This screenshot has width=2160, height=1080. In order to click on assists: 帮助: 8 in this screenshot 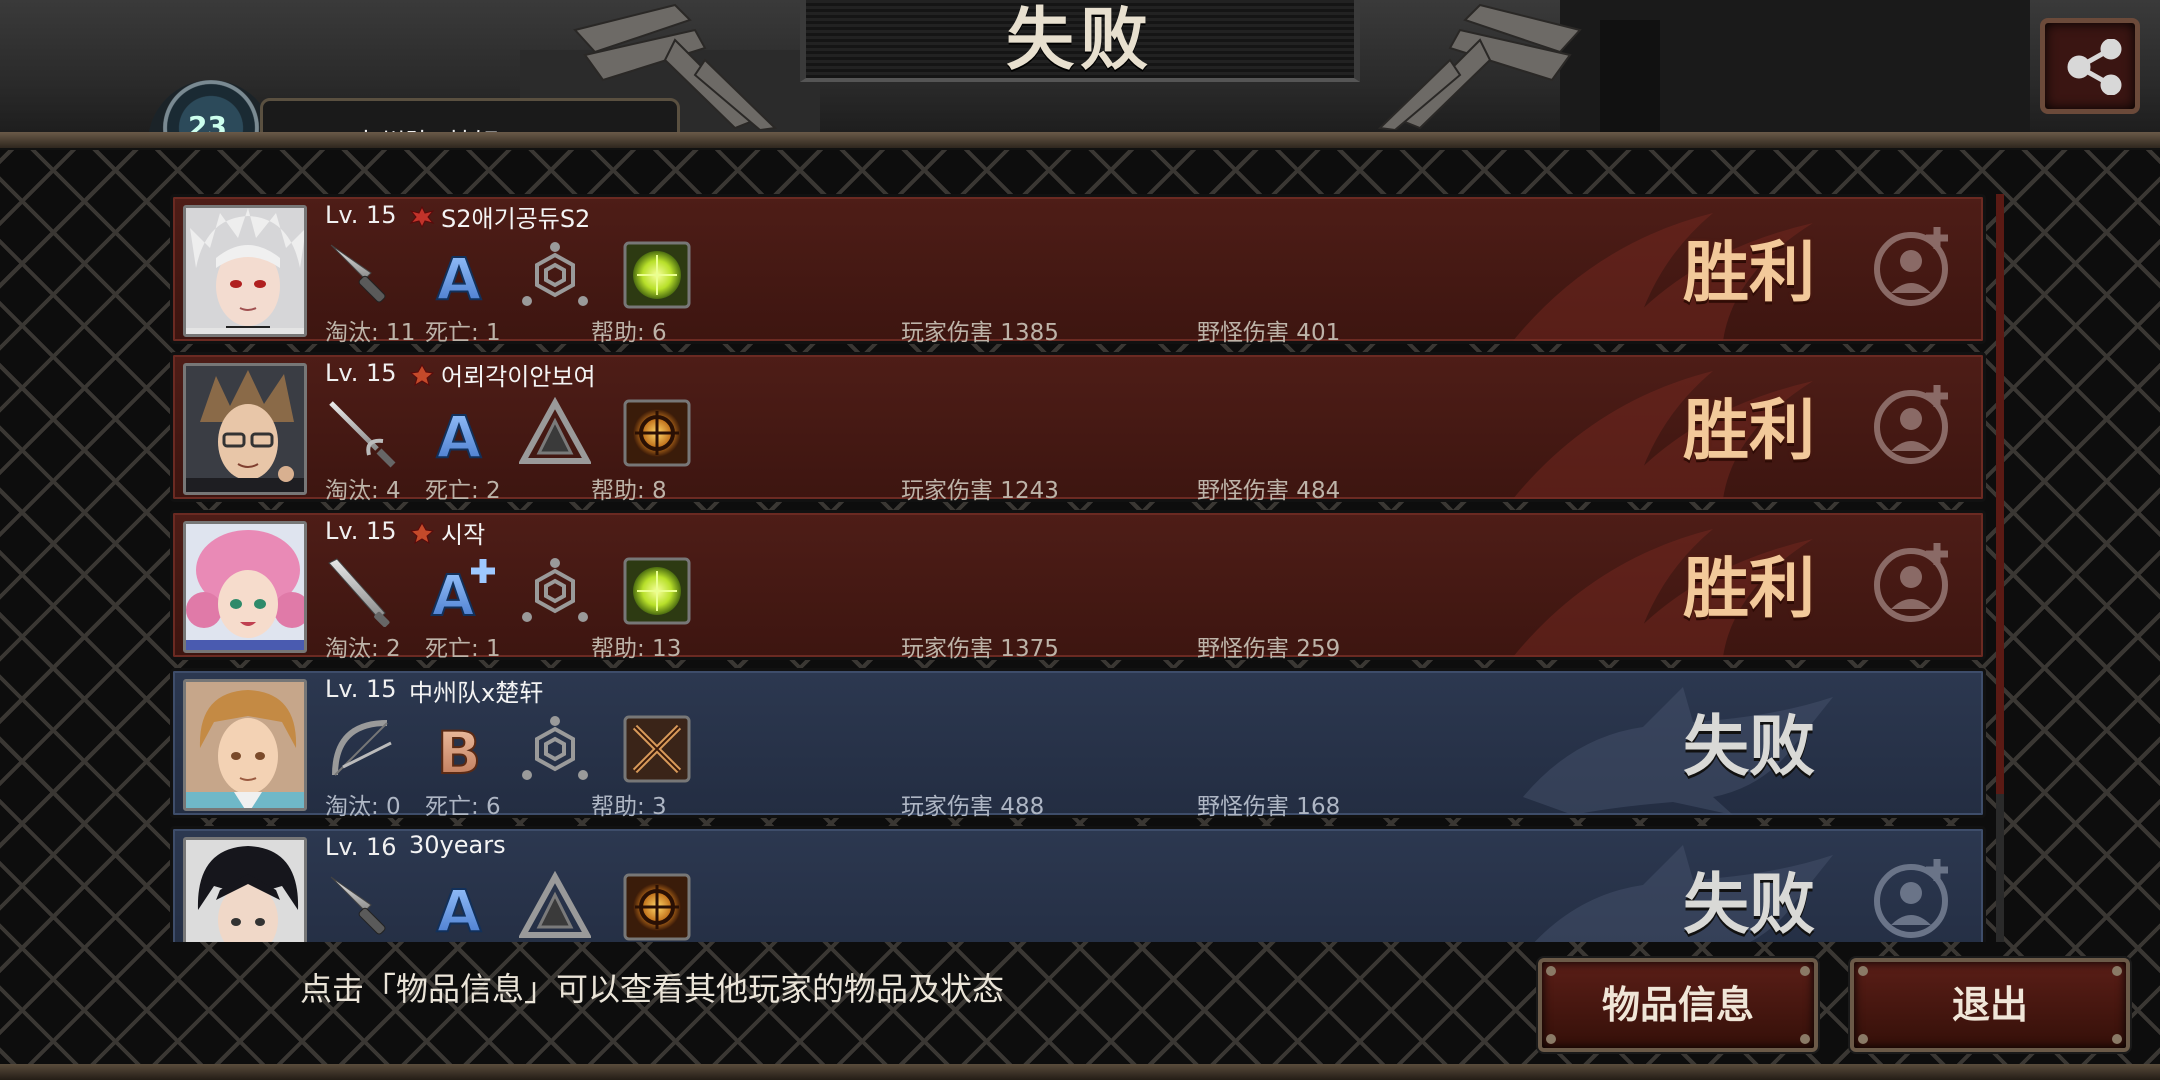, I will do `click(629, 491)`.